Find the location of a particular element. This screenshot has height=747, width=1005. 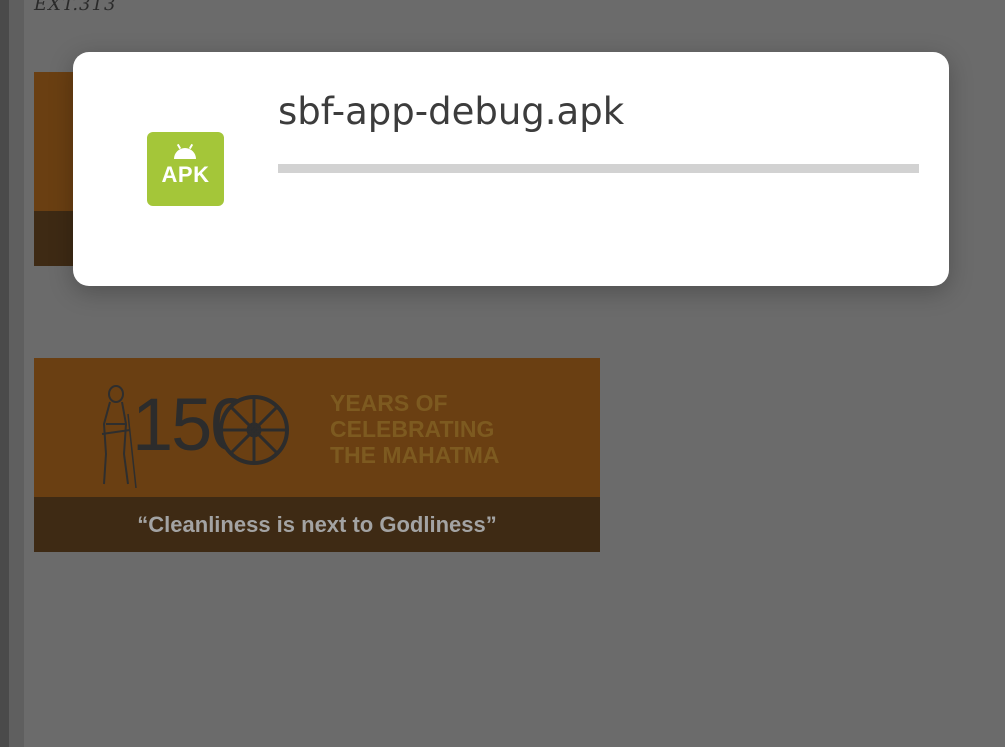

apk-file-icon: APK is located at coordinates (185, 169).